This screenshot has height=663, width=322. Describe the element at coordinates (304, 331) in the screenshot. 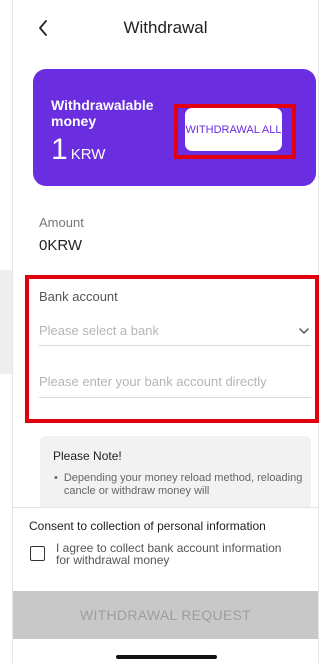

I see `chevron-down-icon` at that location.